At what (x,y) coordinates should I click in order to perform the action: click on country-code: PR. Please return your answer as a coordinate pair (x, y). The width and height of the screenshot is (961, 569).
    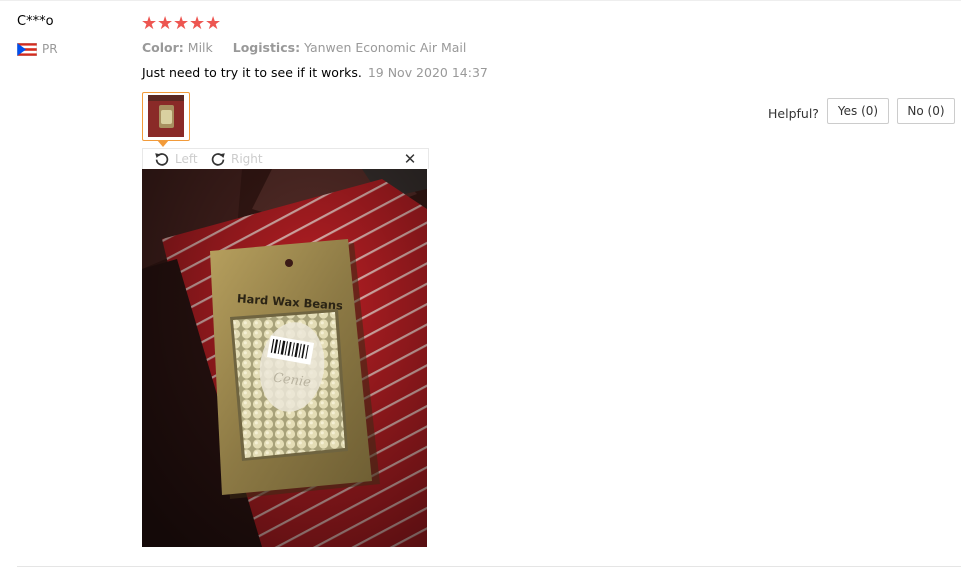
    Looking at the image, I should click on (50, 49).